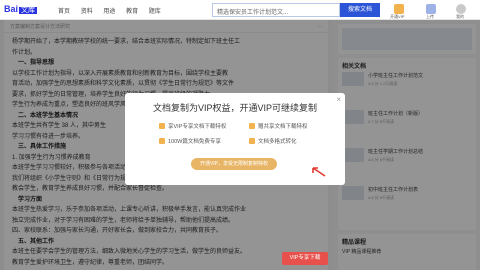 The image size is (480, 270). Describe the element at coordinates (162, 126) in the screenshot. I see `vip-download-icon` at that location.